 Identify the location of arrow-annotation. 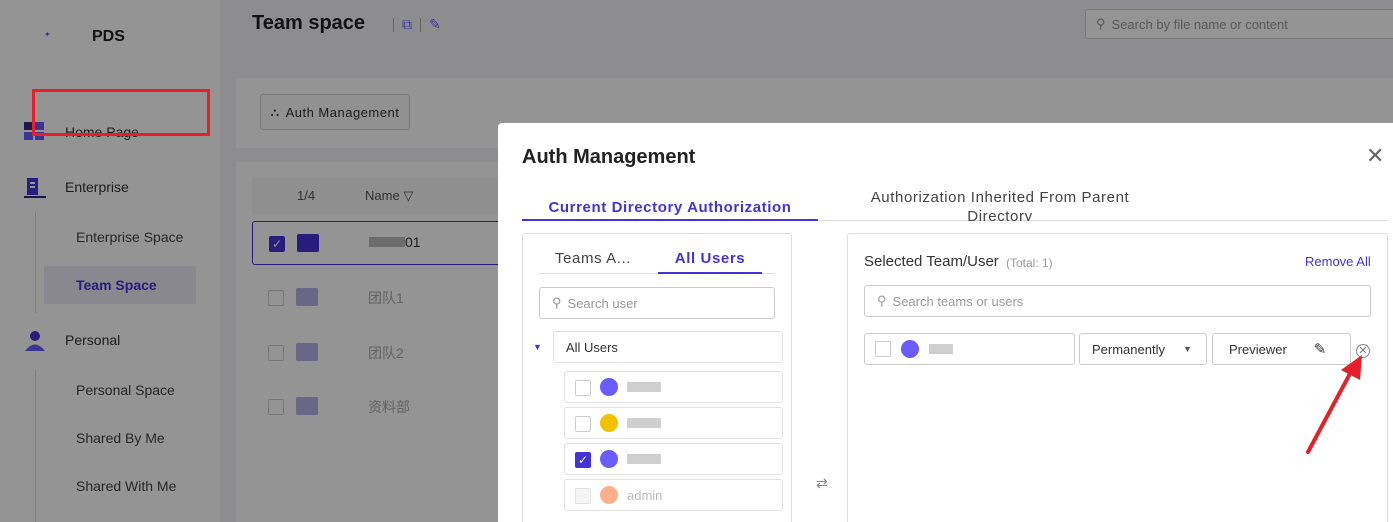
(1334, 404).